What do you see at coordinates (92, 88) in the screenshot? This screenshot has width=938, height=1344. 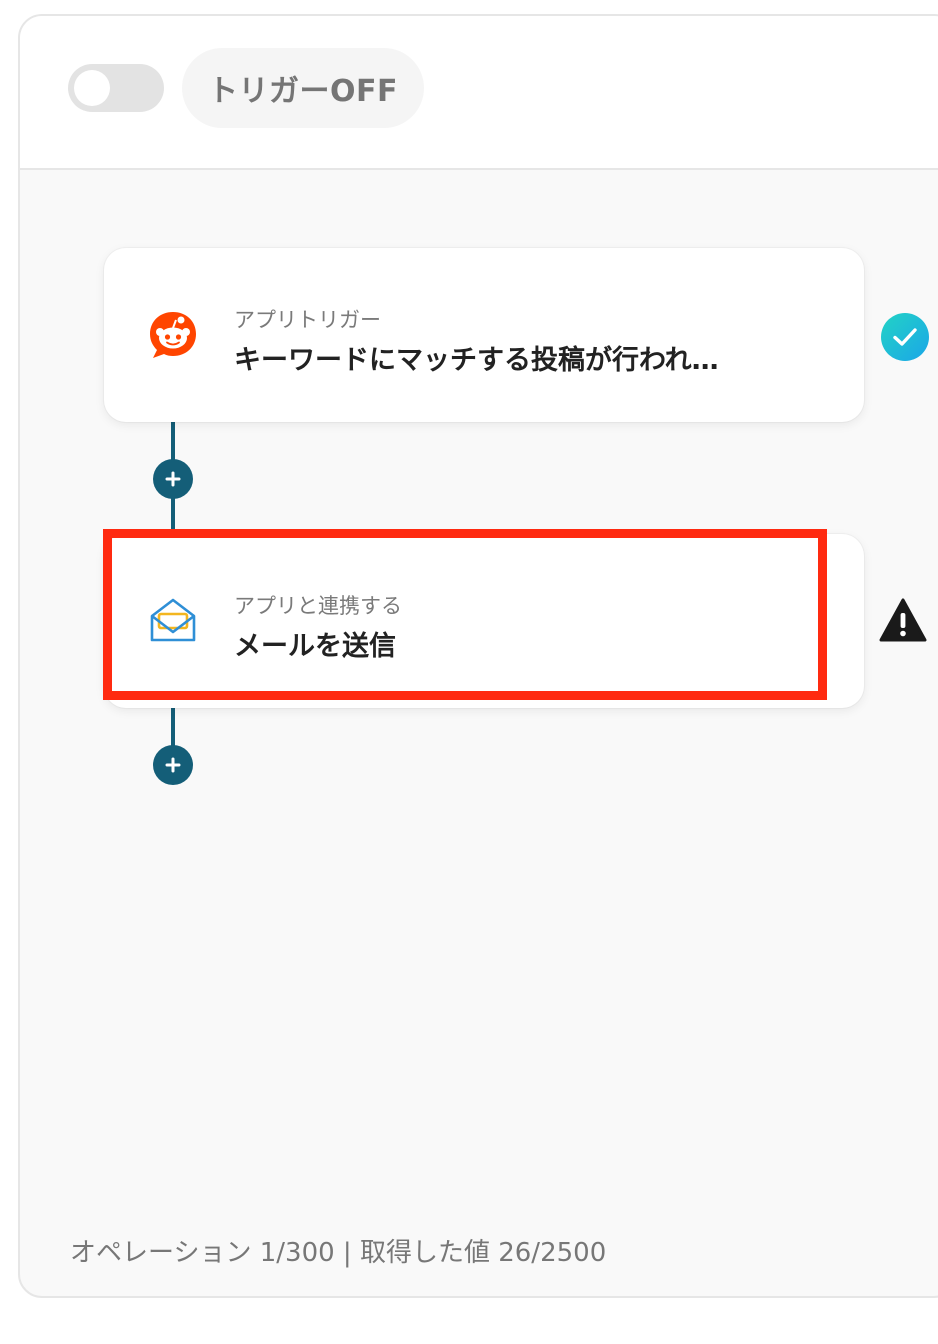 I see `toggle-knob` at bounding box center [92, 88].